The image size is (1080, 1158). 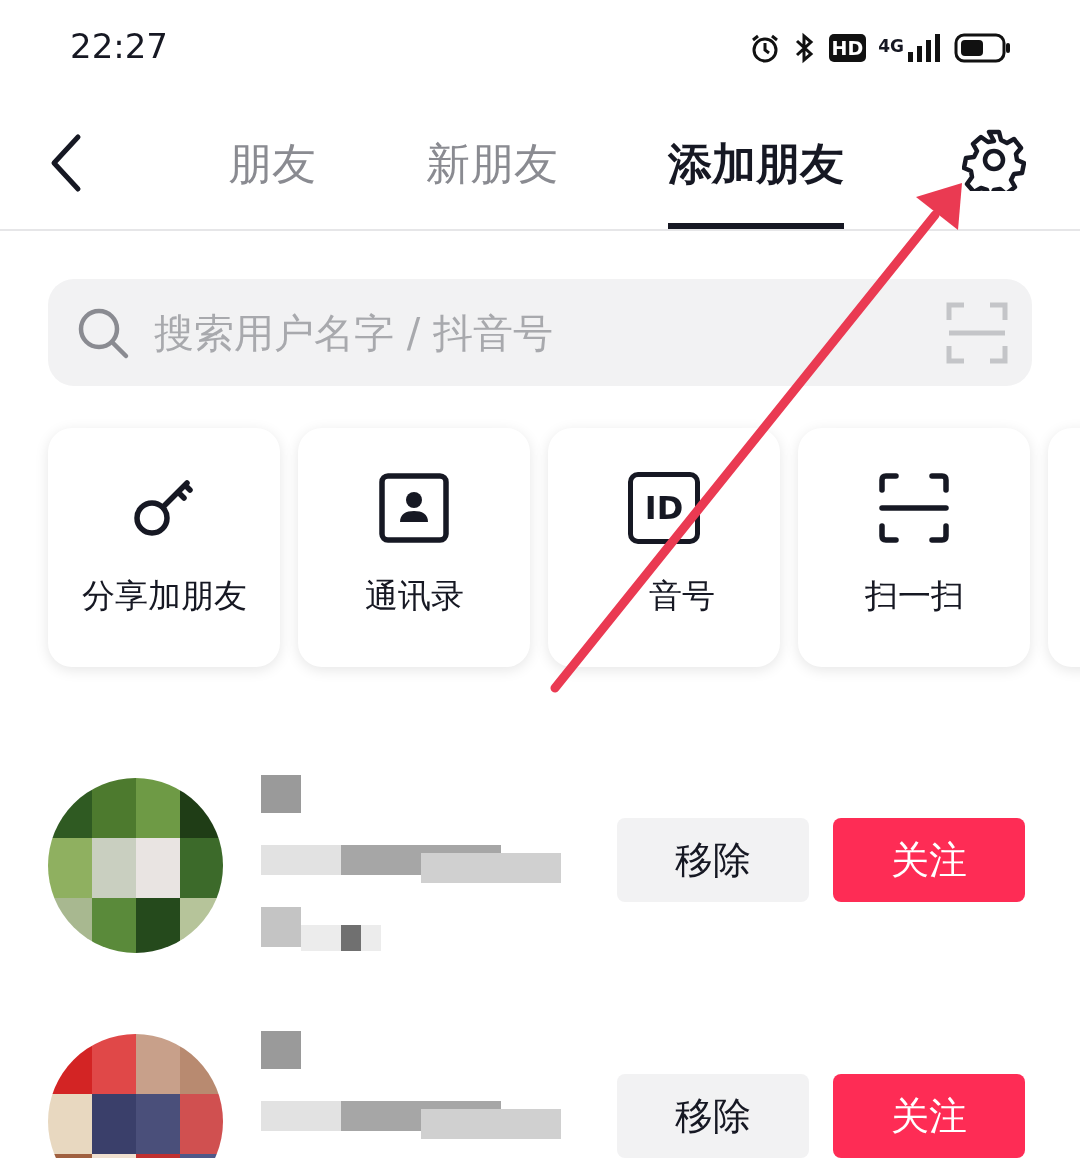 What do you see at coordinates (914, 547) in the screenshot?
I see `shortcut-card: 扫一扫` at bounding box center [914, 547].